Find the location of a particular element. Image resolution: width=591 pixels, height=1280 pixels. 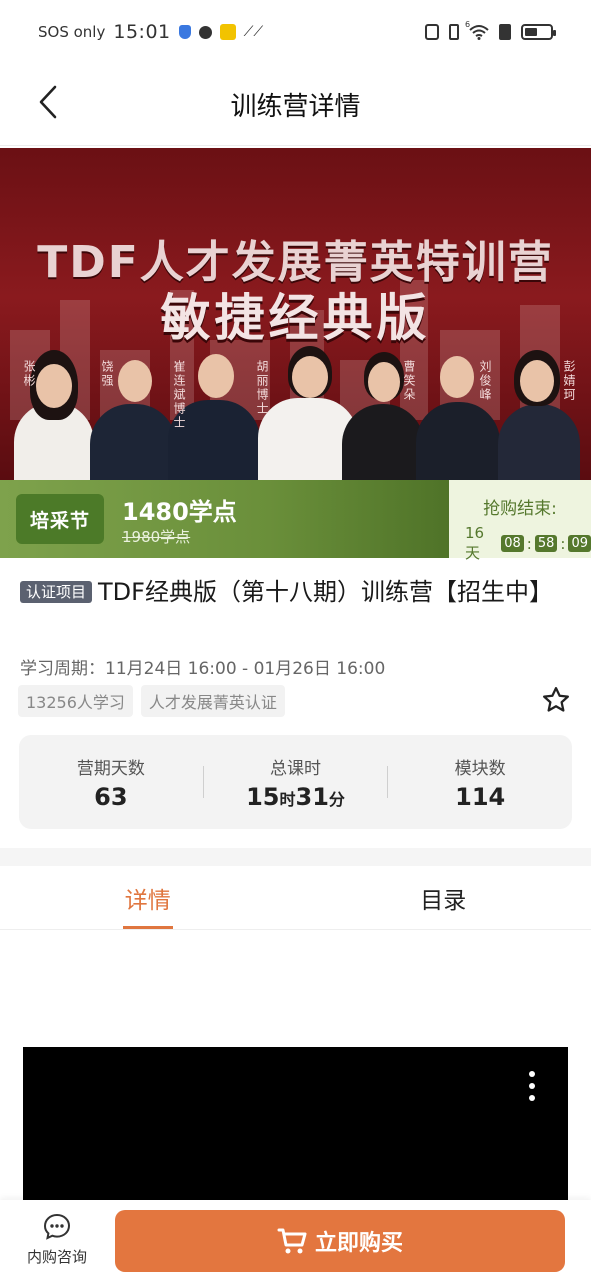

buy-now-button: 立即购买 is located at coordinates (340, 1241).